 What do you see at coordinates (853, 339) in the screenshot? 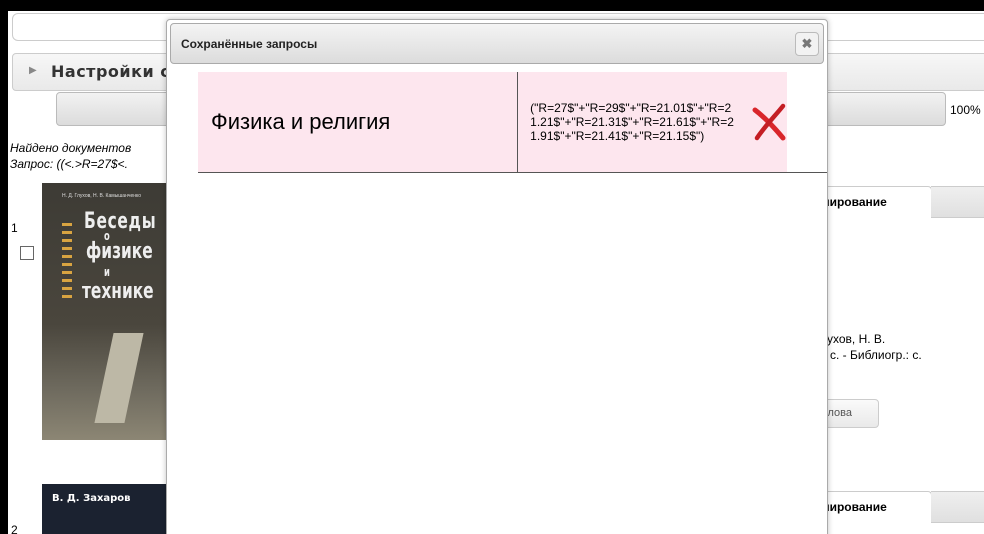
I see `record-authors: лухов, Н. В.` at bounding box center [853, 339].